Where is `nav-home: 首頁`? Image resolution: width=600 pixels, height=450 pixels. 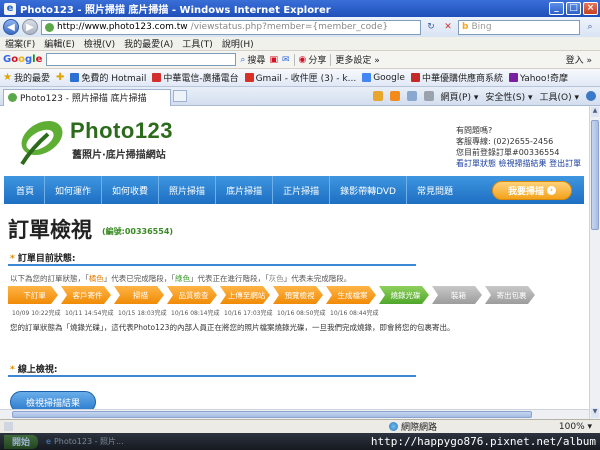 nav-home: 首頁 is located at coordinates (25, 190).